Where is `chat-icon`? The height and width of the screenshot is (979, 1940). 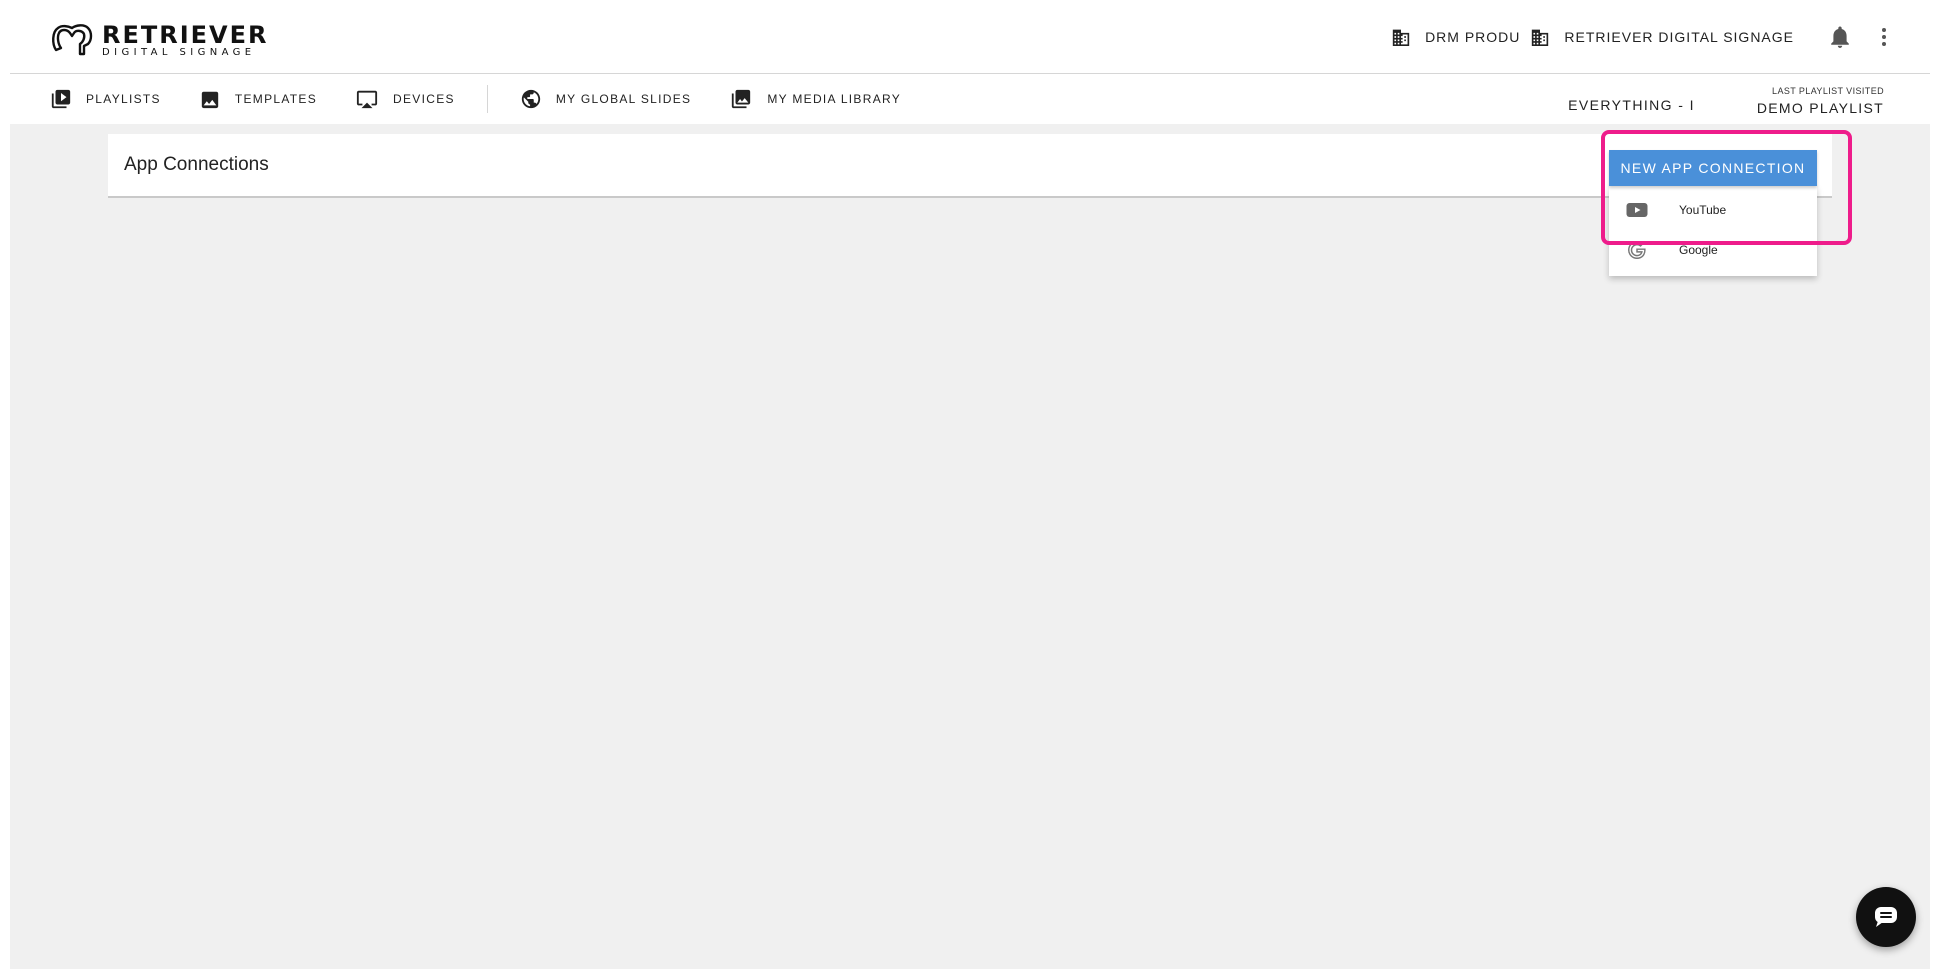 chat-icon is located at coordinates (1886, 917).